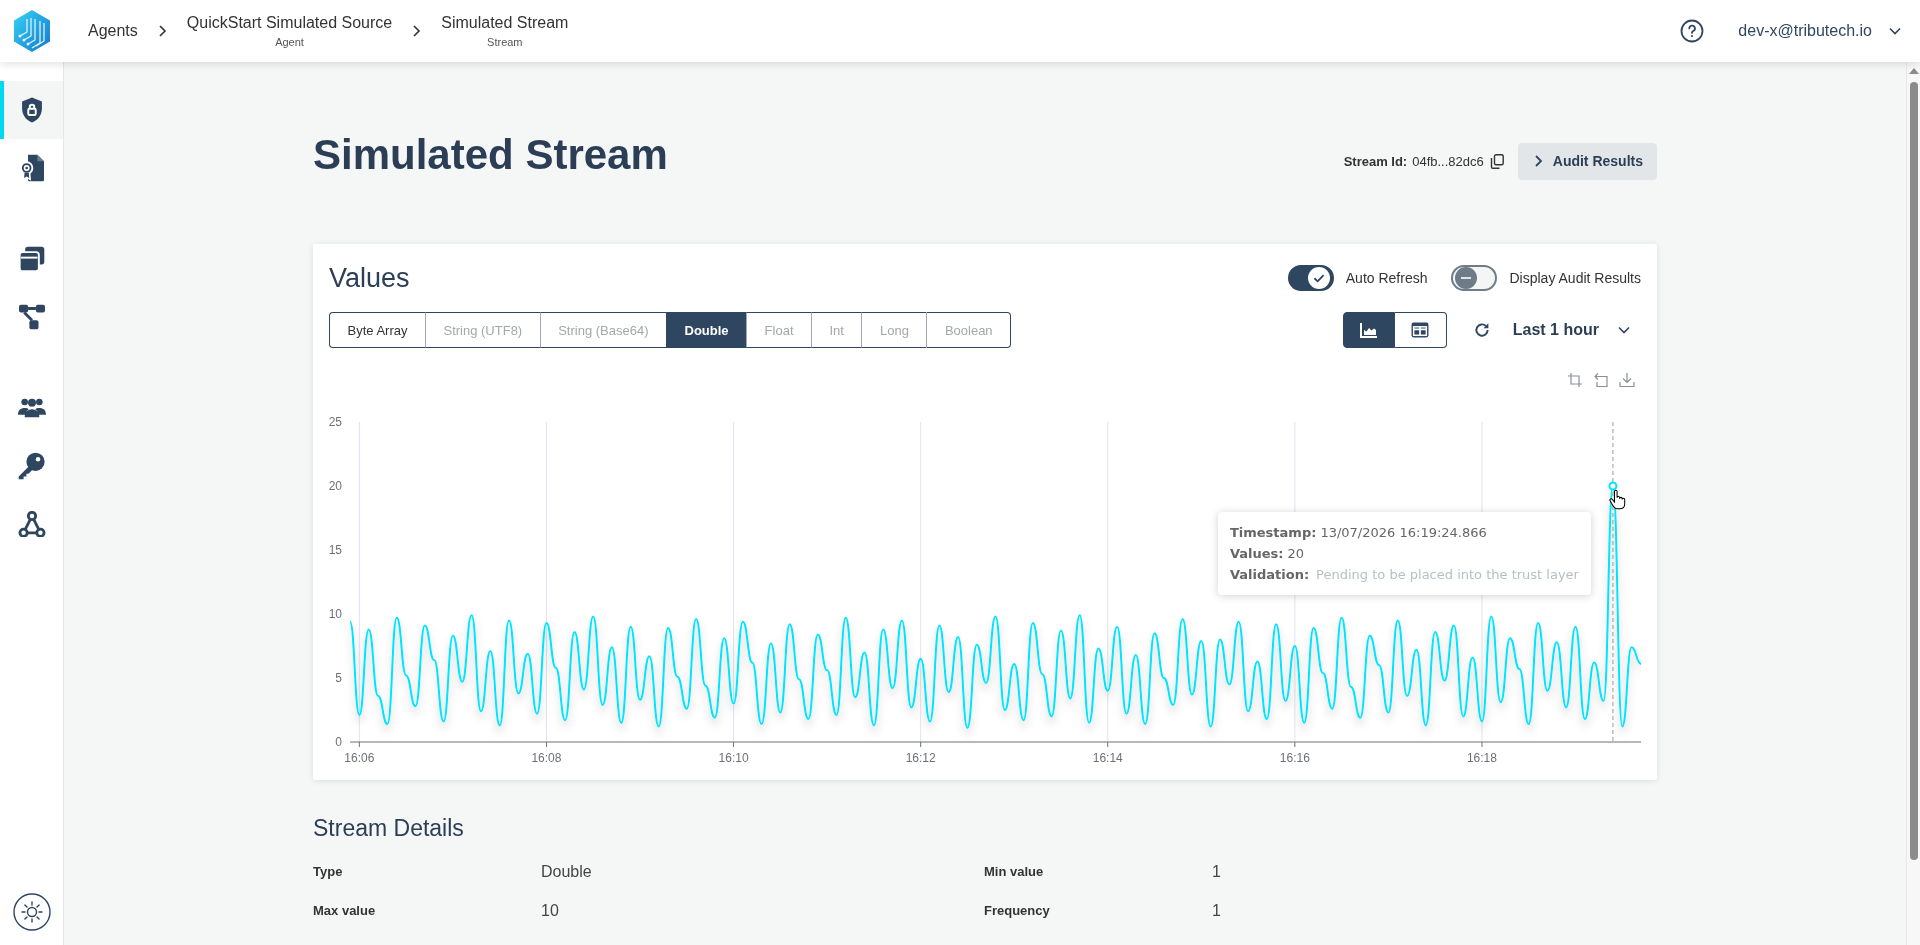  Describe the element at coordinates (31, 317) in the screenshot. I see `flow-chart-icon` at that location.